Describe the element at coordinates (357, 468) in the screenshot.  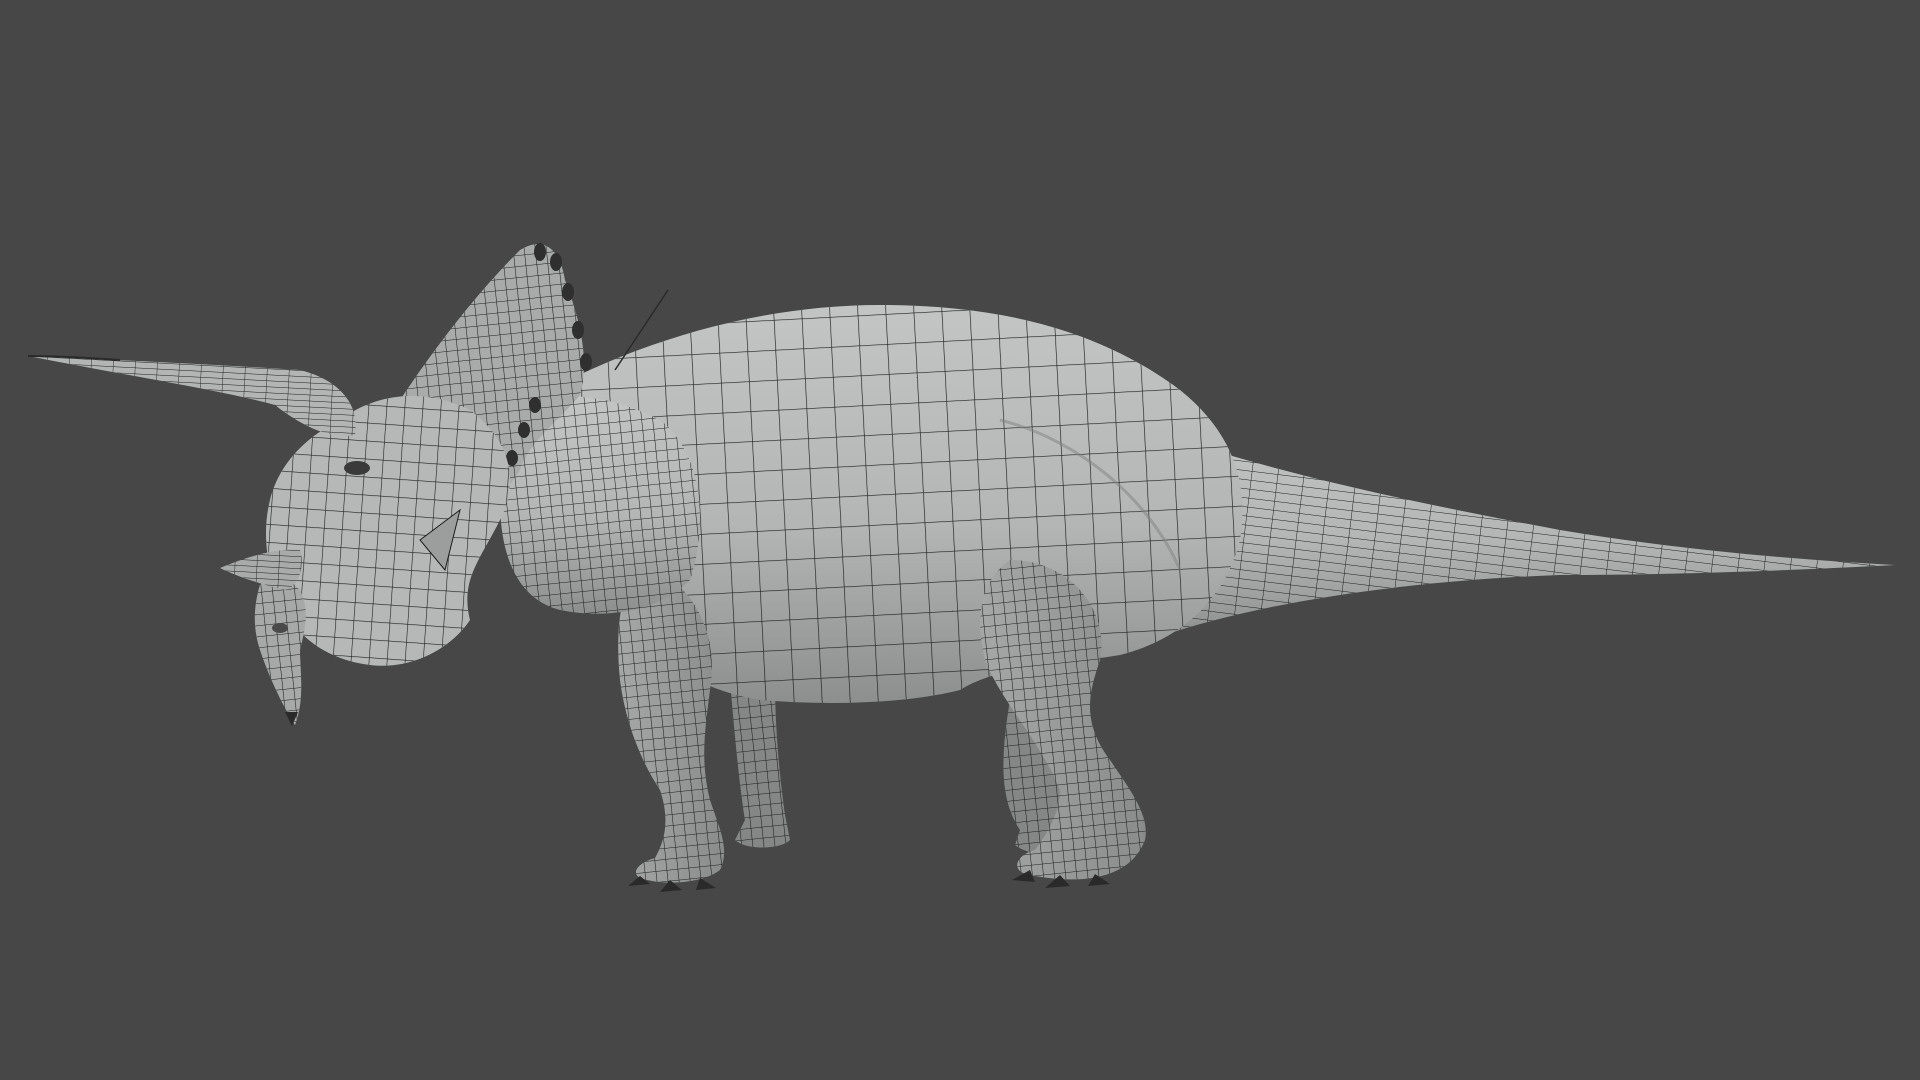
I see `eye-detail` at that location.